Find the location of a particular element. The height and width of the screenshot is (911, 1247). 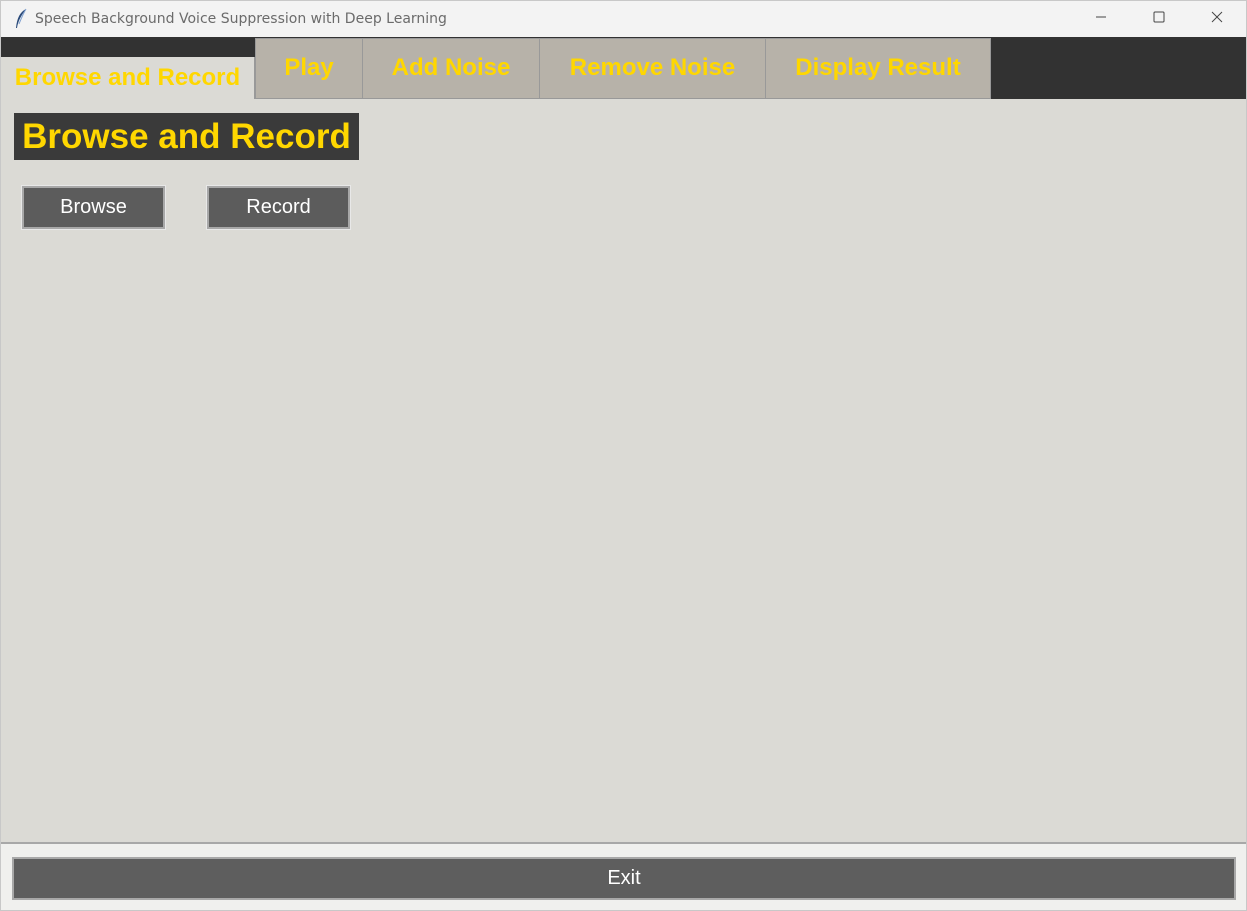

tab-remove-noise: Remove Noise is located at coordinates (652, 68).